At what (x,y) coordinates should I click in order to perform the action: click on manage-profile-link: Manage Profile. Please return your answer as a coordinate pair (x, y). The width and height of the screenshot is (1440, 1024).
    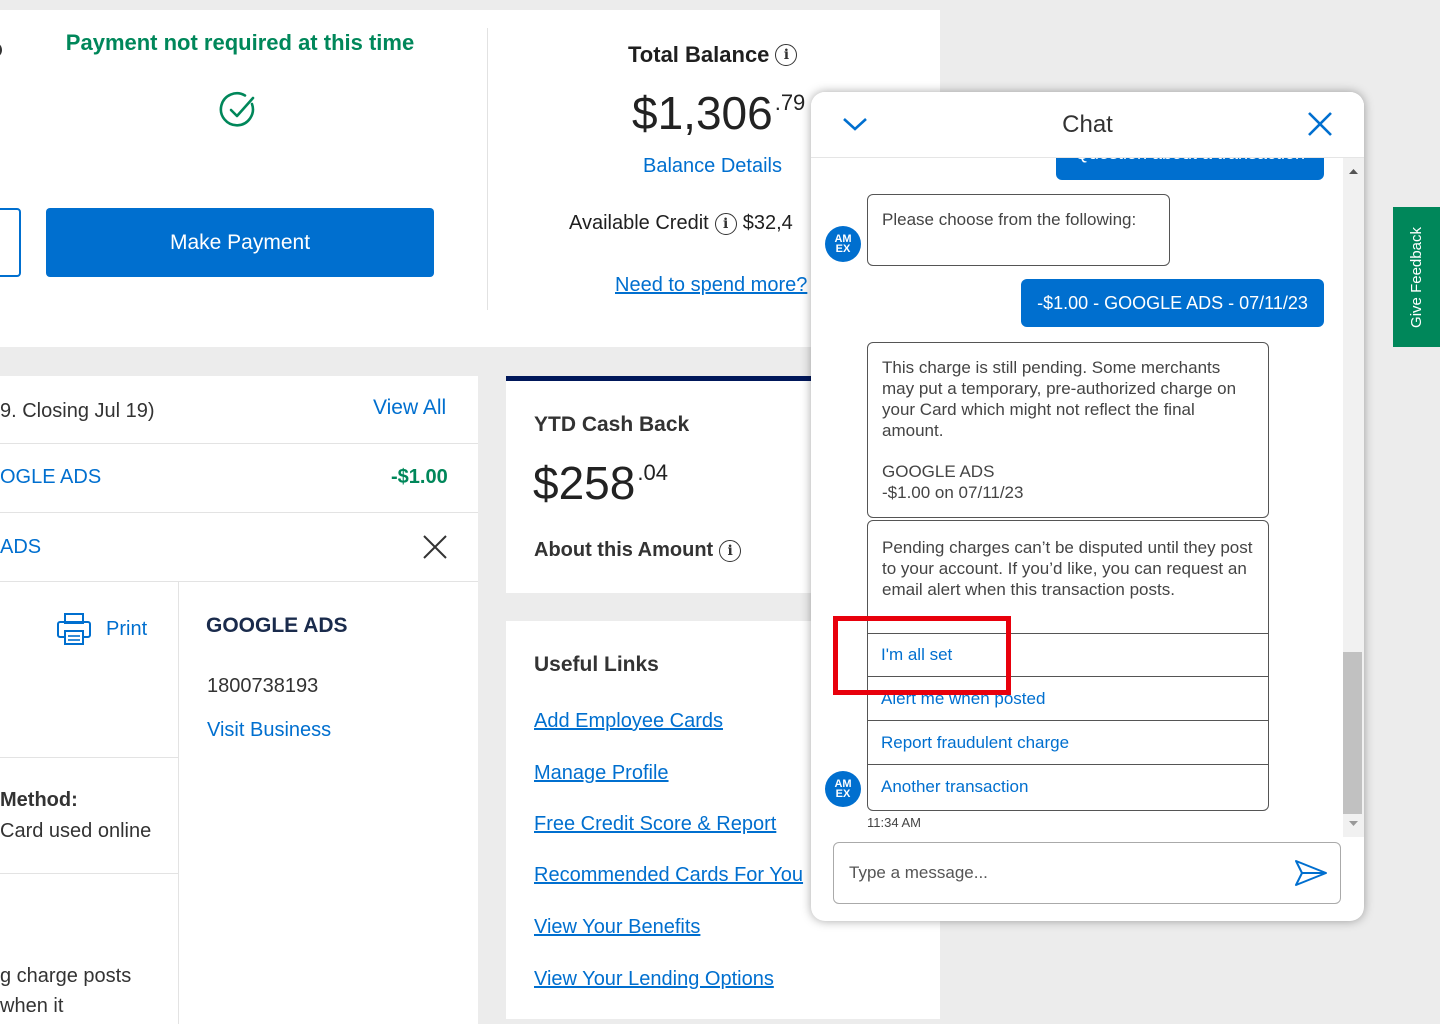
    Looking at the image, I should click on (601, 773).